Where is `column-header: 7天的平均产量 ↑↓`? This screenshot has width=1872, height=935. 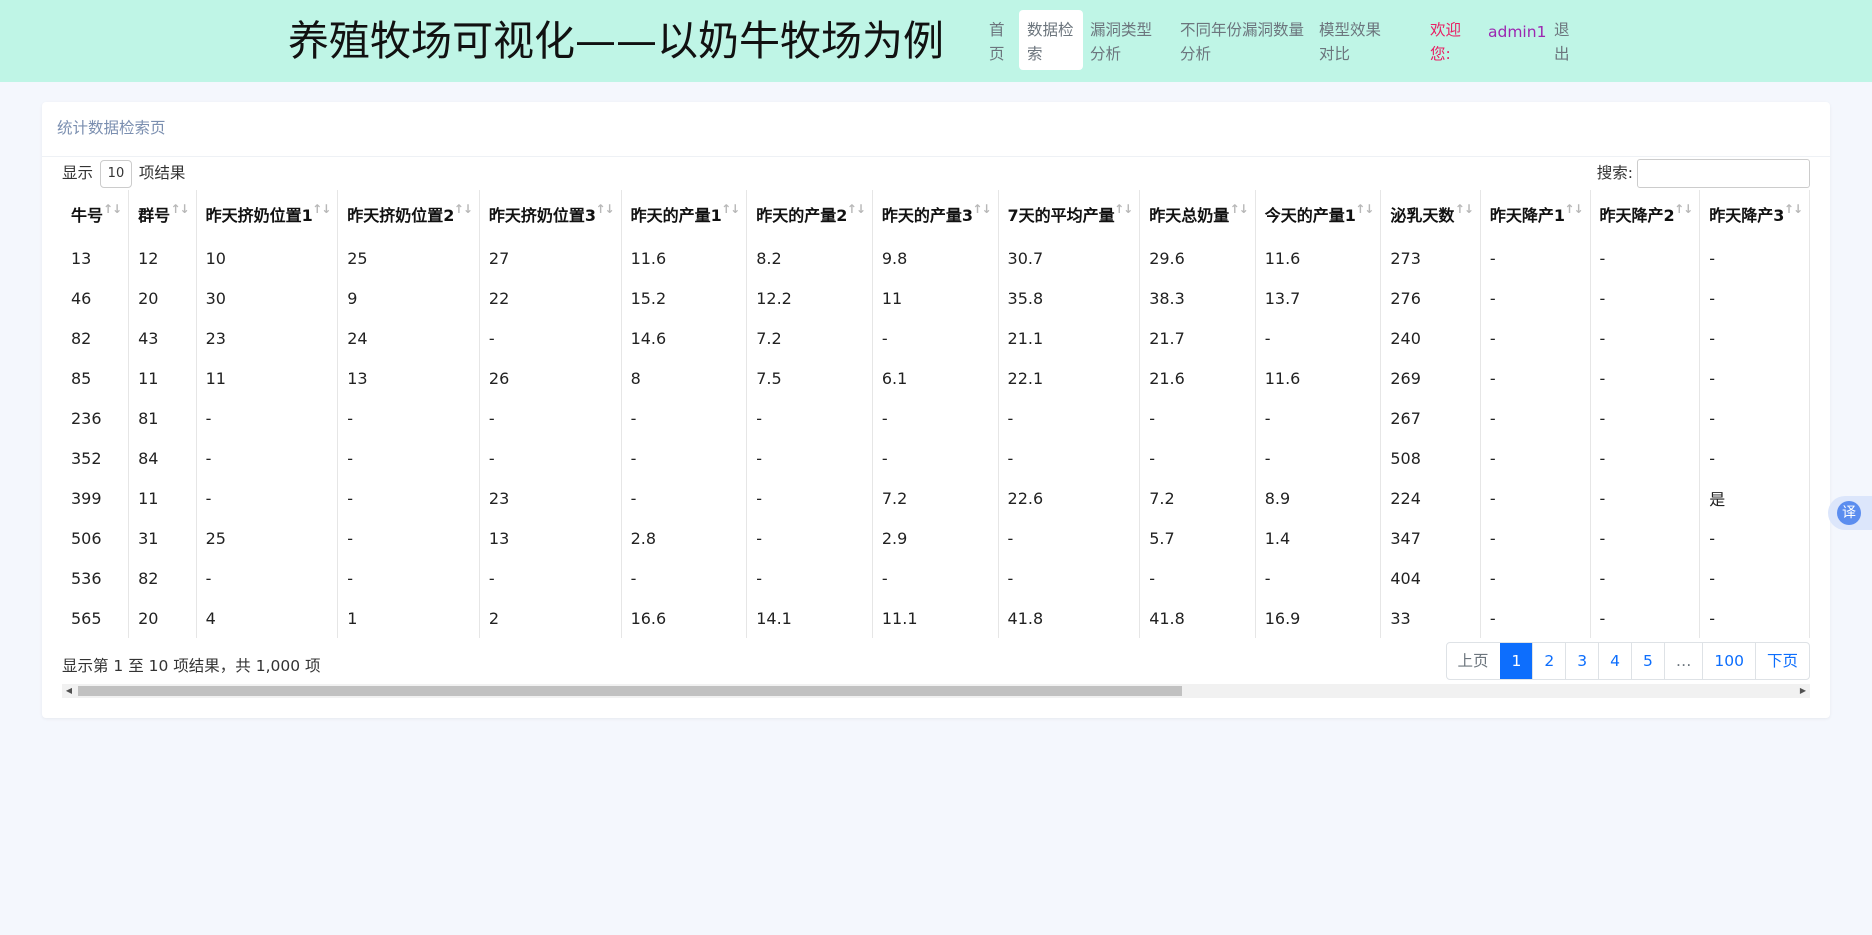 column-header: 7天的平均产量 ↑↓ is located at coordinates (1069, 214).